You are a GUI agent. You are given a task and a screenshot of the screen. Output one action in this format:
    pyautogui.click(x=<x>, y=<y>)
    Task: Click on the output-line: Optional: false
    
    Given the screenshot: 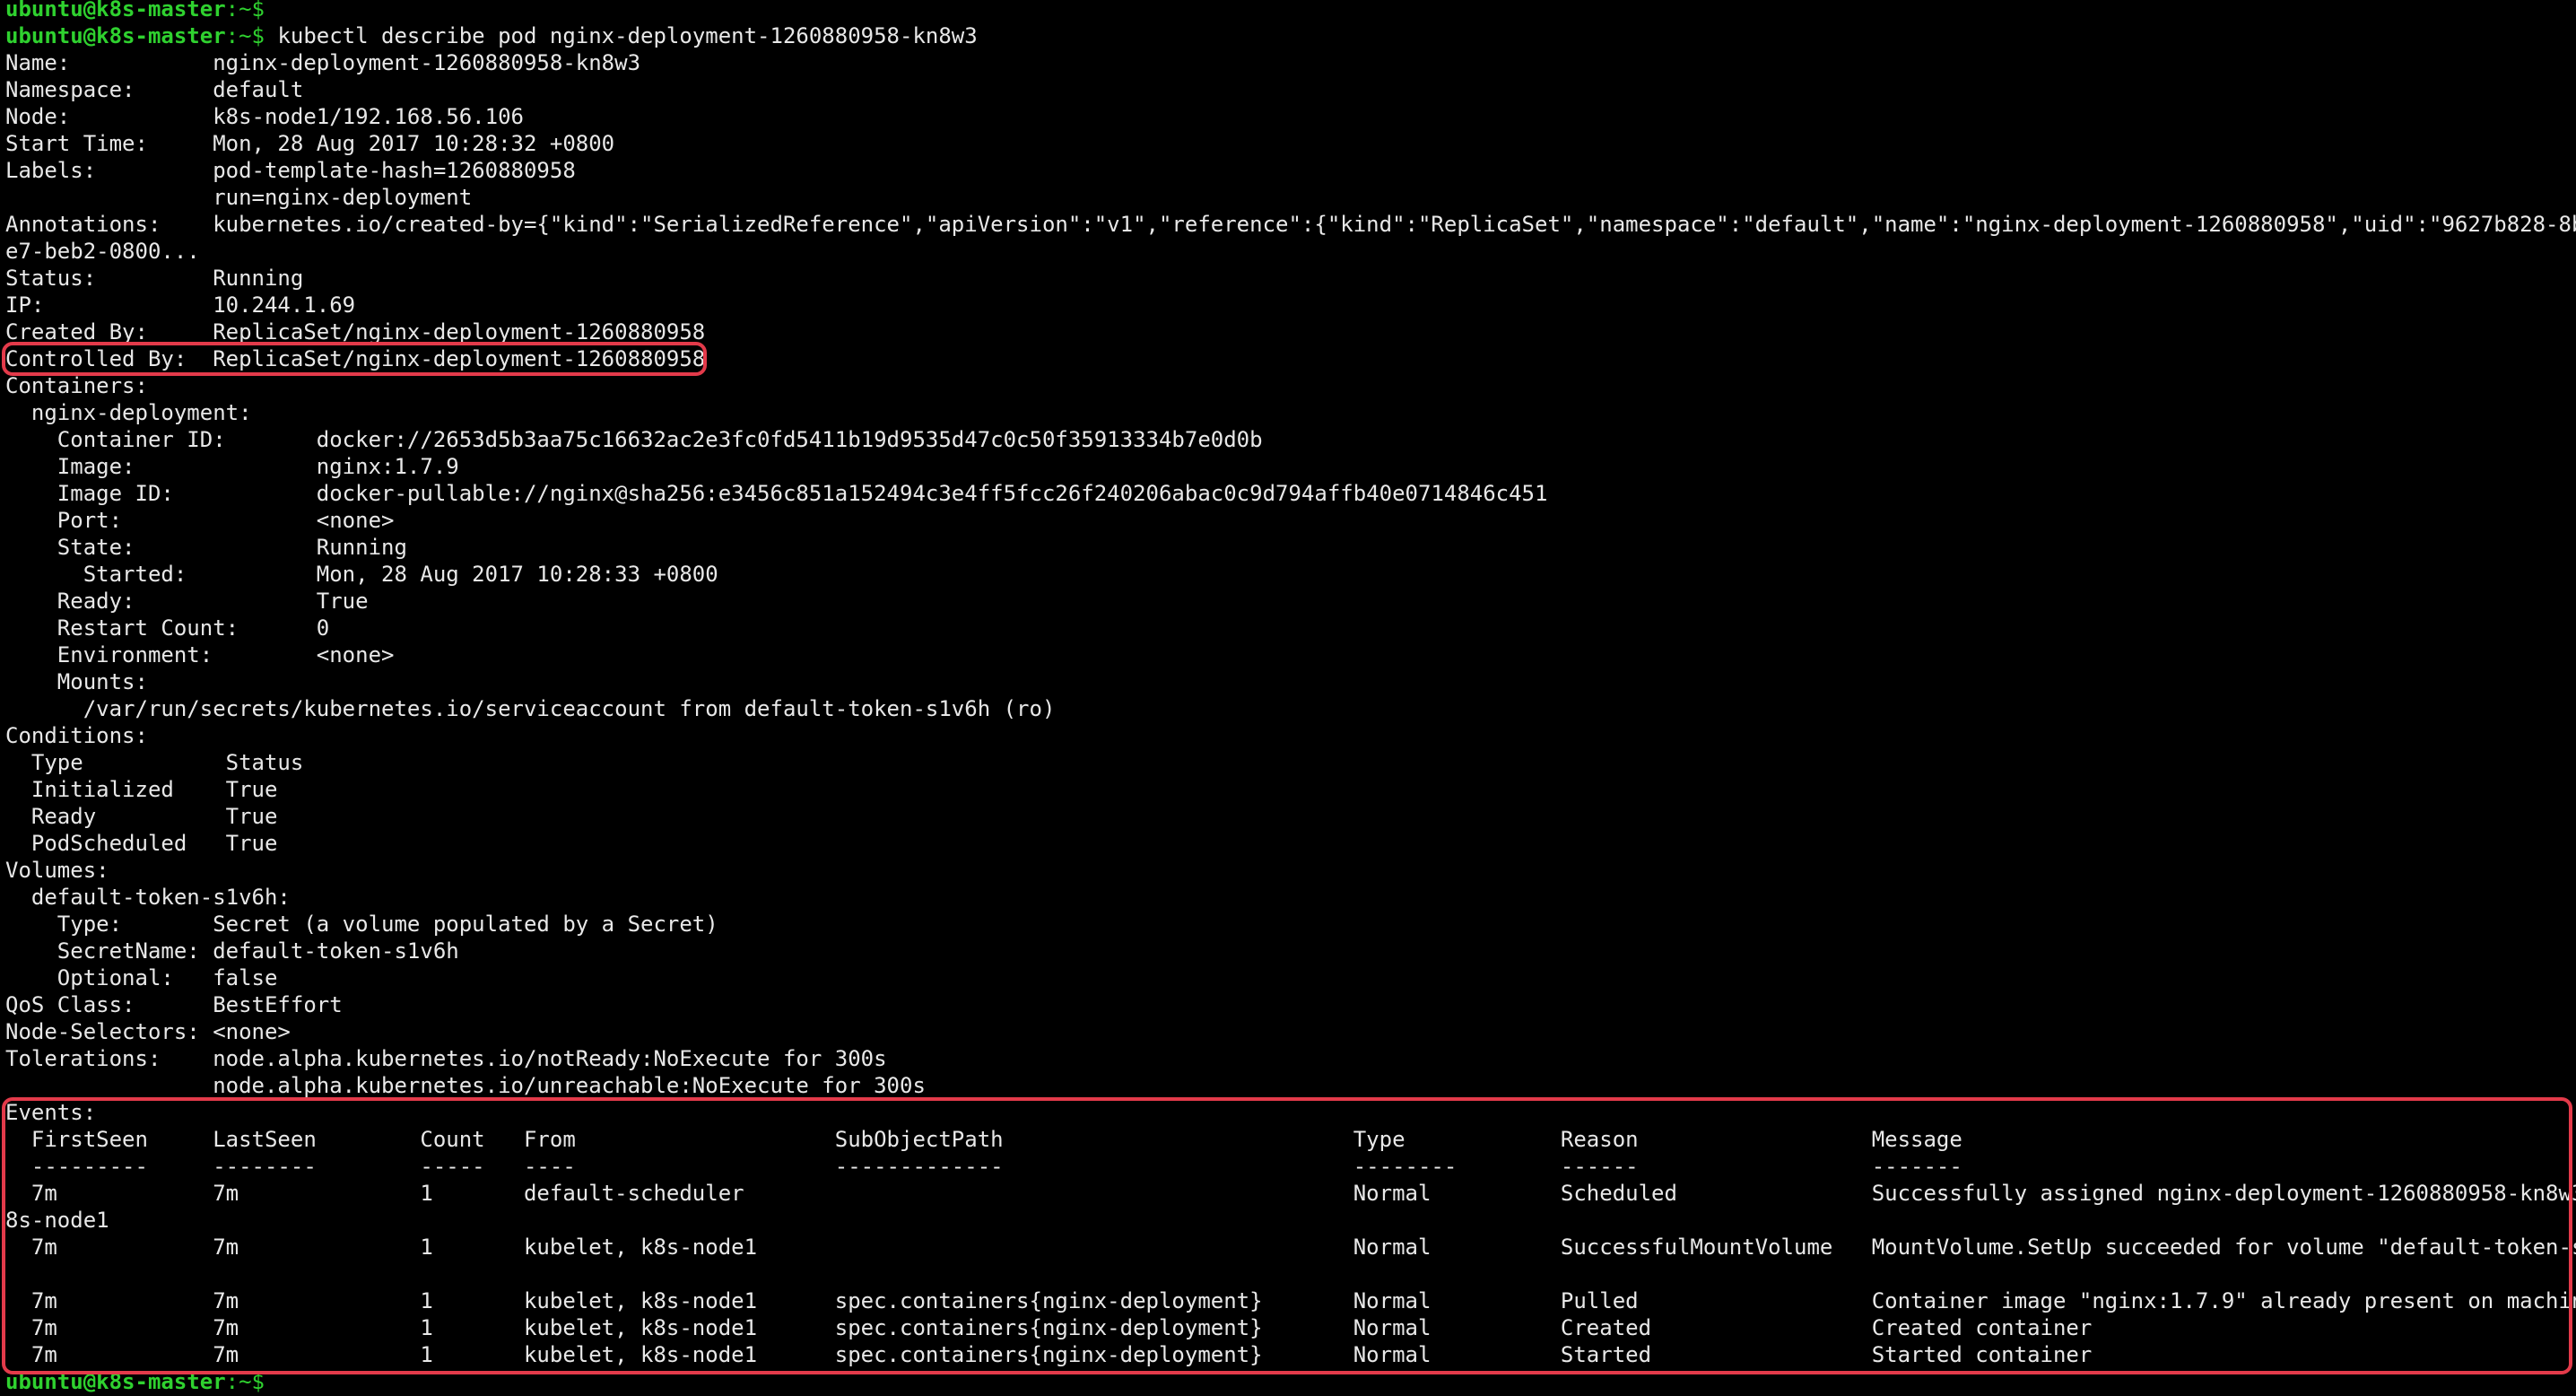 What is the action you would take?
    pyautogui.click(x=141, y=977)
    